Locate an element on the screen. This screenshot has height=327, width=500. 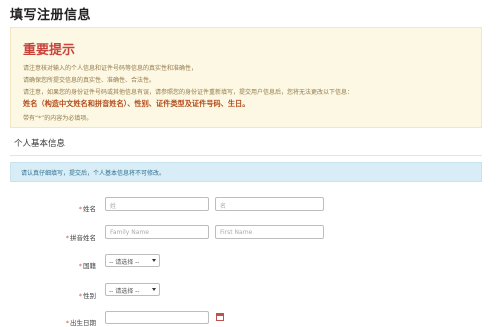
label-birth-date: *出生日期 is located at coordinates (80, 323).